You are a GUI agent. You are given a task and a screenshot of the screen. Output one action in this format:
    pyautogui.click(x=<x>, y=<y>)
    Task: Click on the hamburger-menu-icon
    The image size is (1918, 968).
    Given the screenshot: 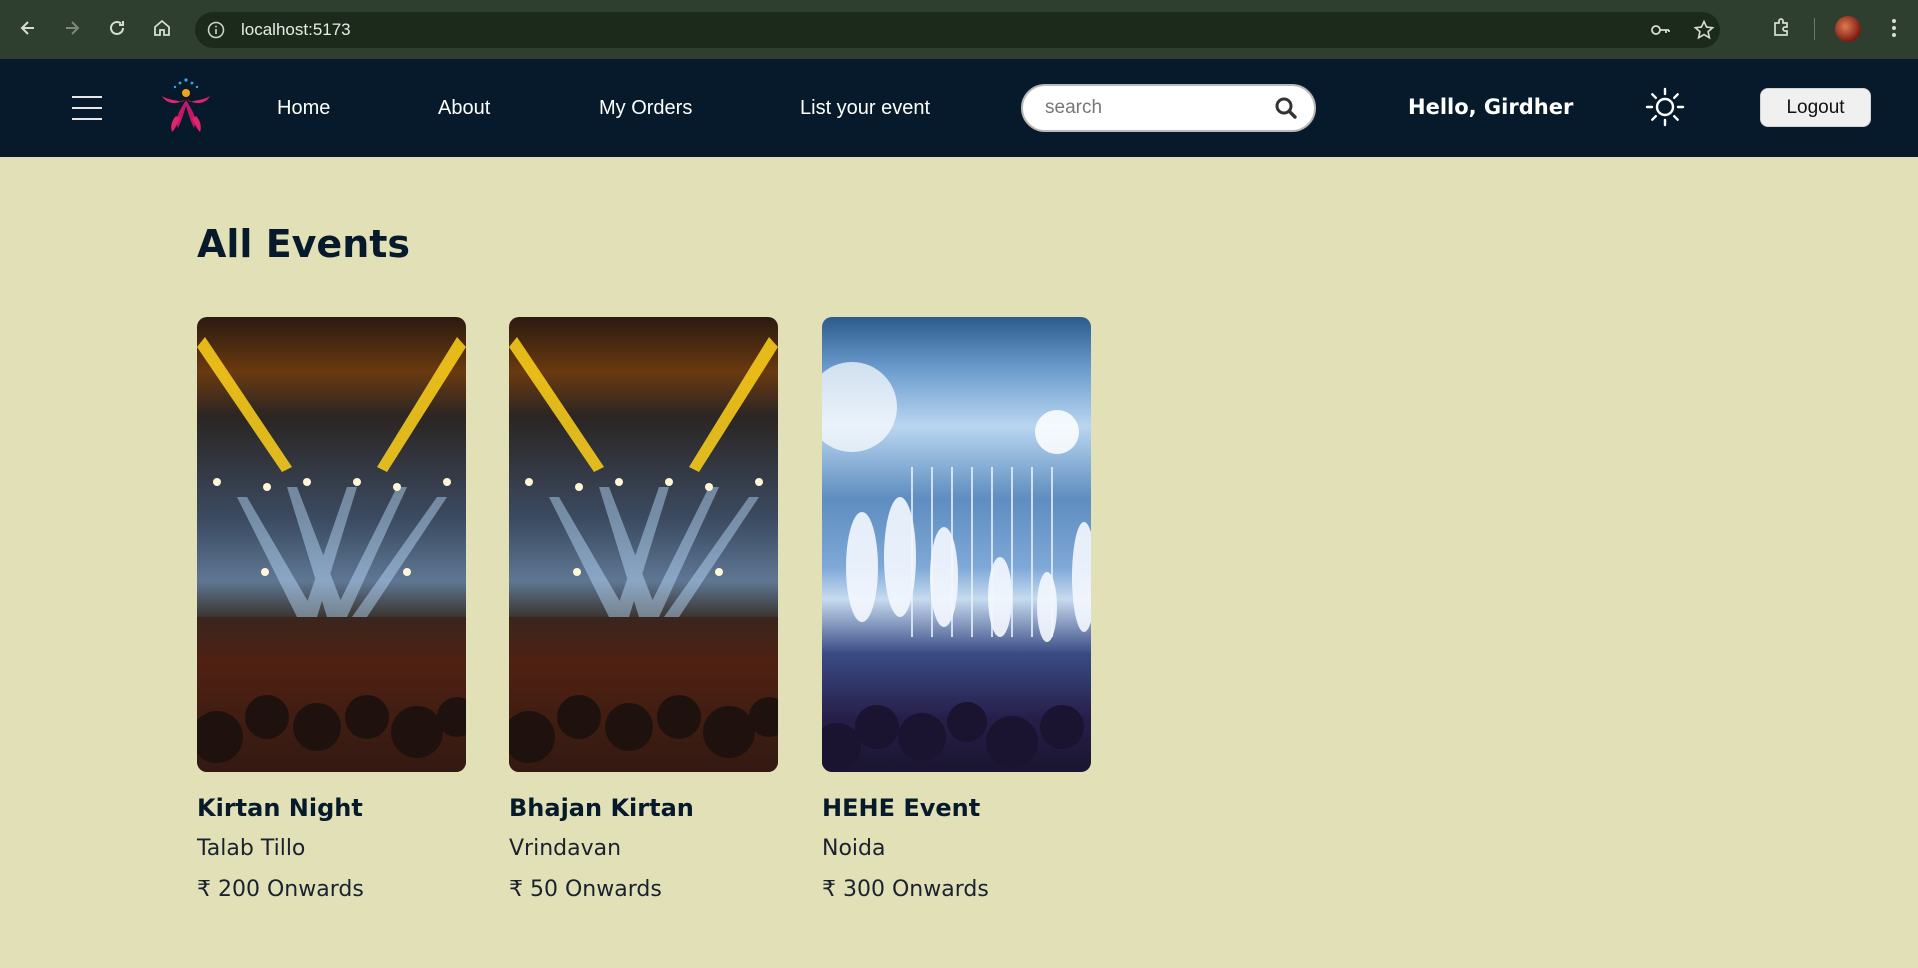 What is the action you would take?
    pyautogui.click(x=88, y=108)
    